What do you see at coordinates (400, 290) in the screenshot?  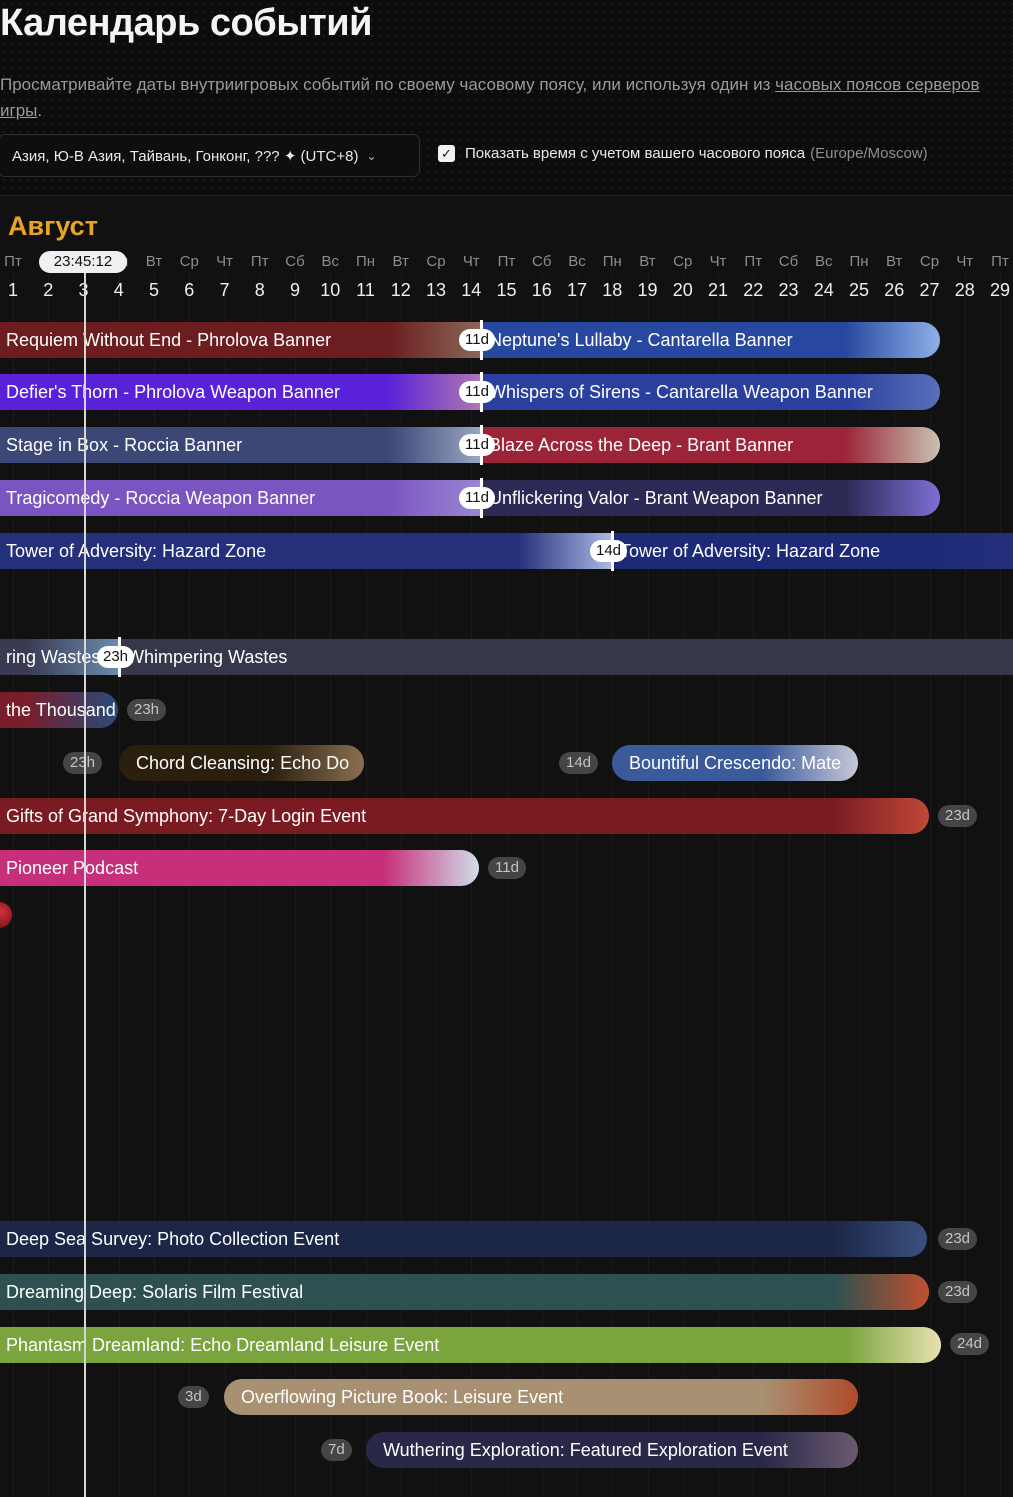 I see `day-number: 12` at bounding box center [400, 290].